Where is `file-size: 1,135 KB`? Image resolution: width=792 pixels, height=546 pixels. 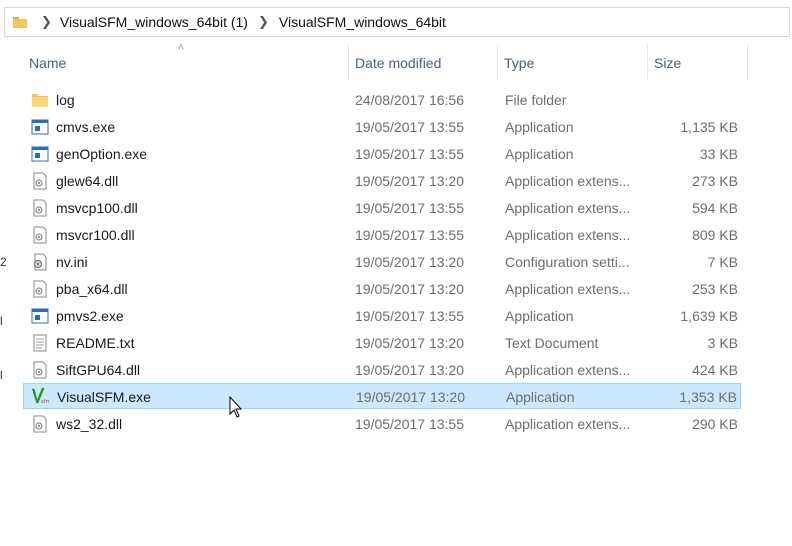
file-size: 1,135 KB is located at coordinates (709, 127).